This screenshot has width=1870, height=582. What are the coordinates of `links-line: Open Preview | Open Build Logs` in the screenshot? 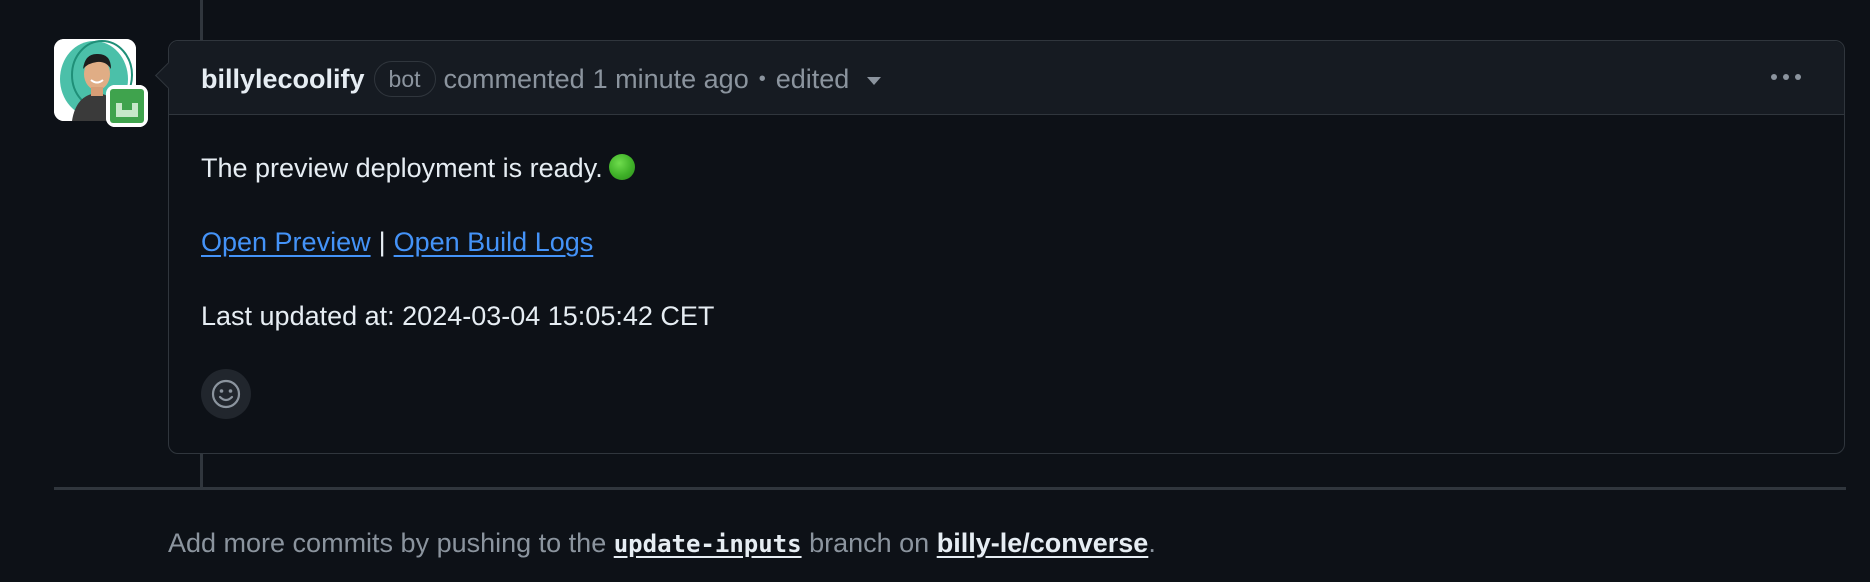 It's located at (397, 242).